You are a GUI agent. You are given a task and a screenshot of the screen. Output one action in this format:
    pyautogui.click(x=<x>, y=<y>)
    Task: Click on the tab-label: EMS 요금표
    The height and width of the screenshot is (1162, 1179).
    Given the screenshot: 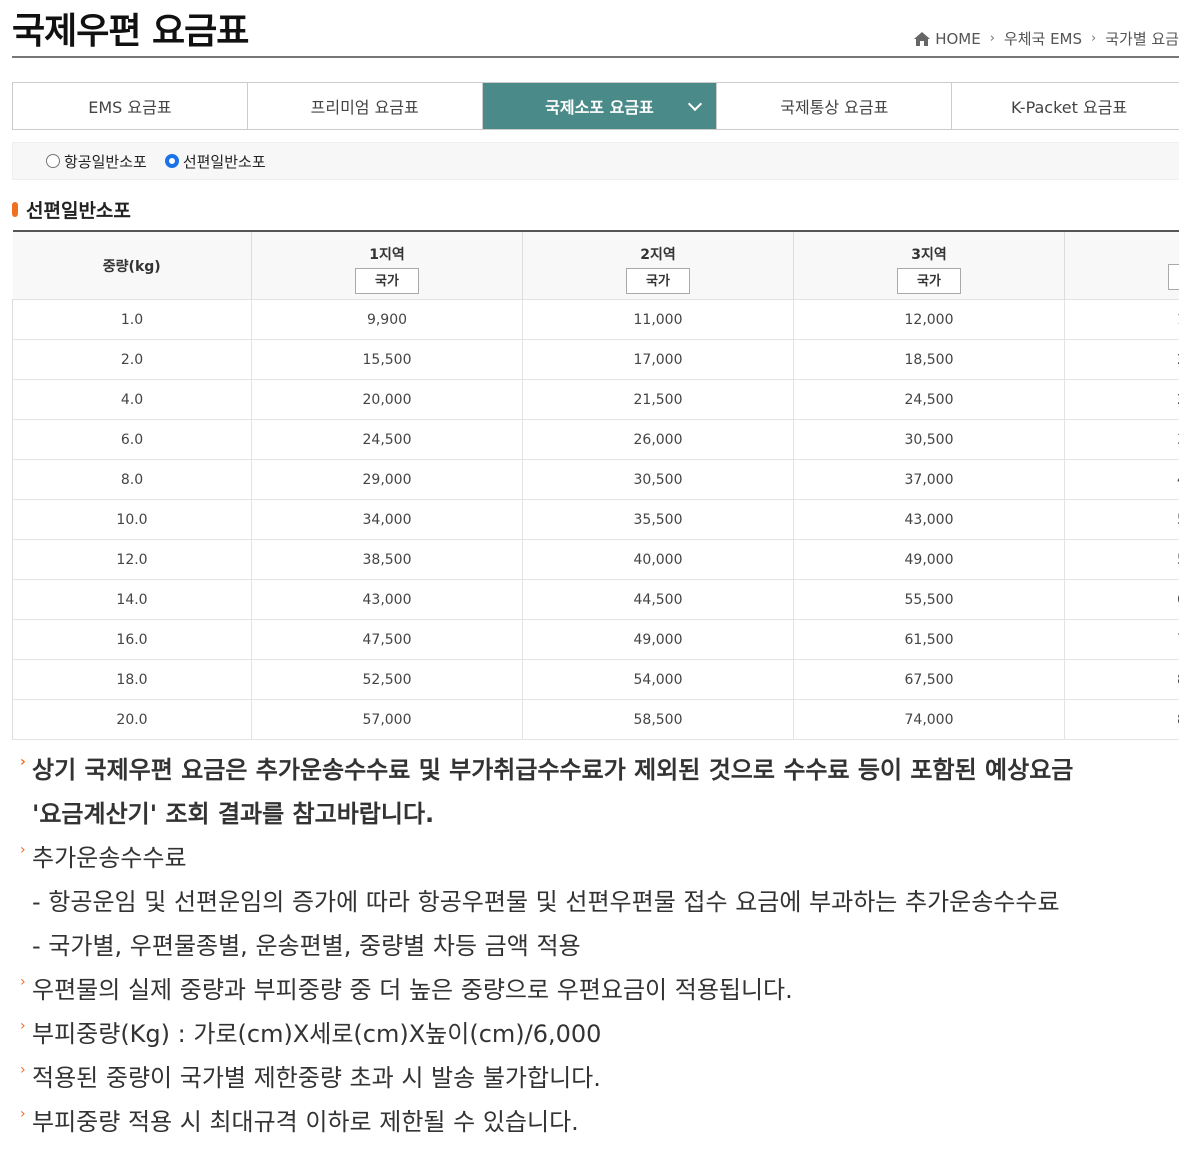 What is the action you would take?
    pyautogui.click(x=130, y=107)
    